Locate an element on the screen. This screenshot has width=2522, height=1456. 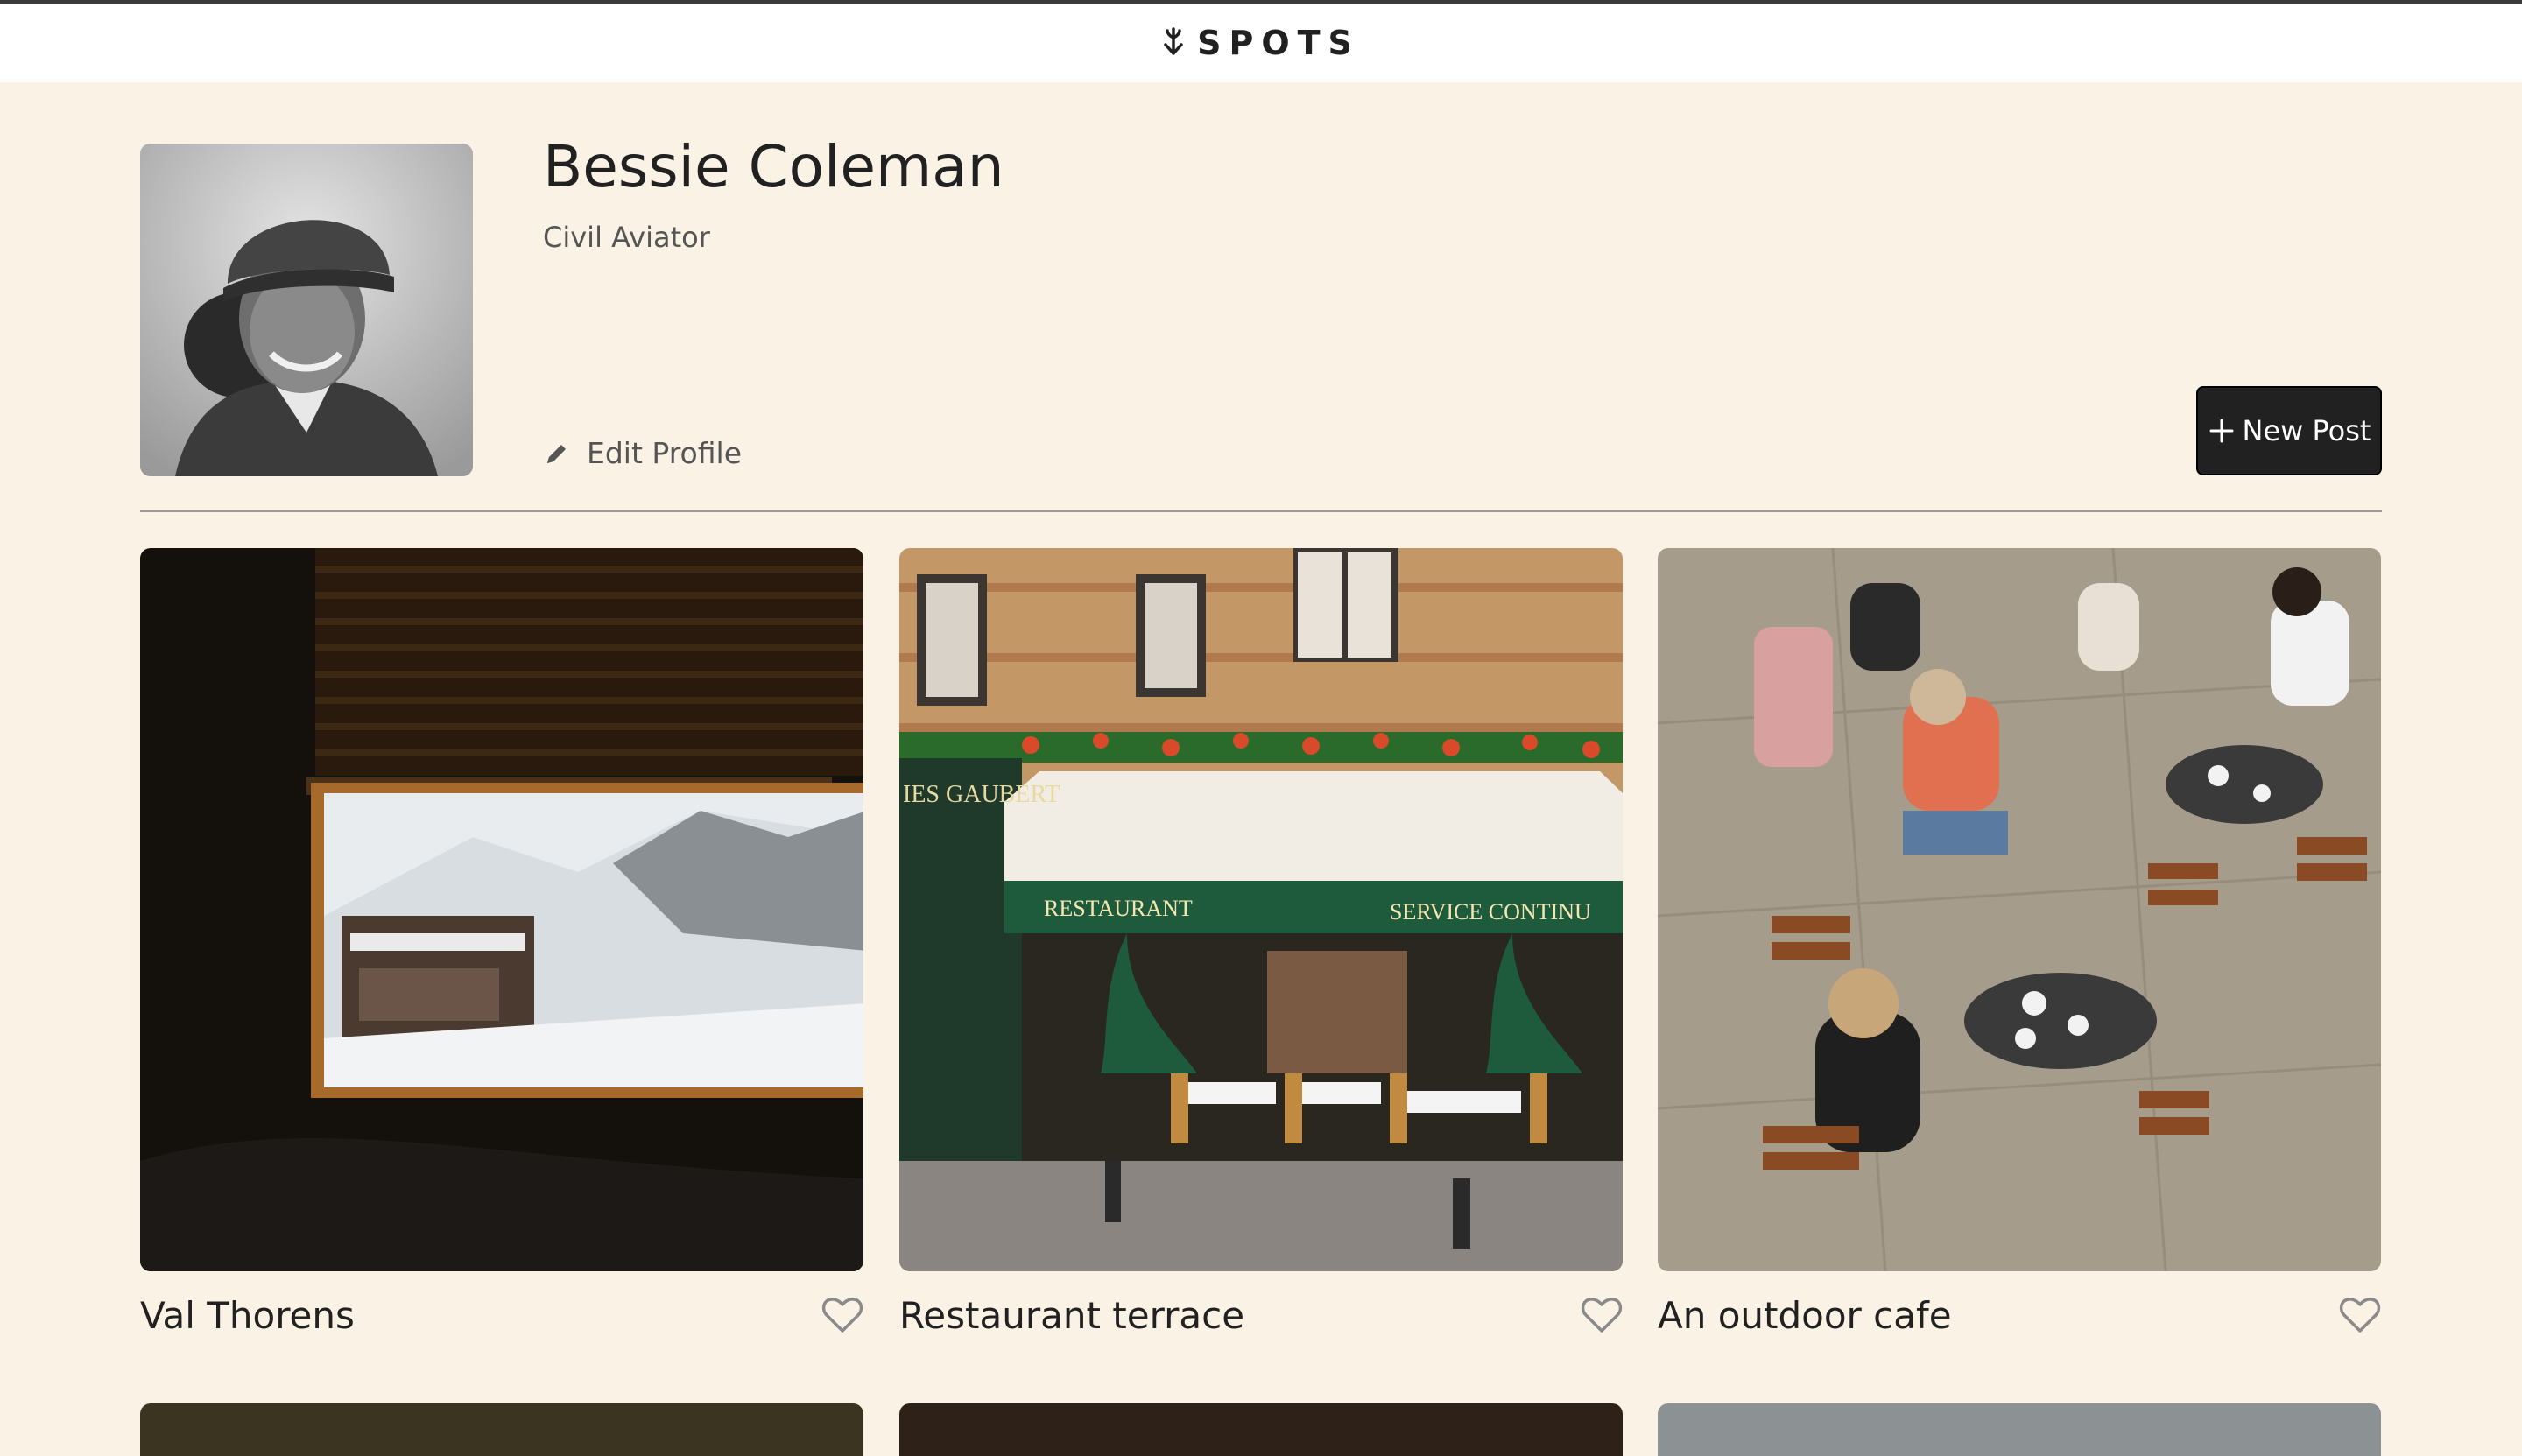
logo: SPOTS is located at coordinates (1261, 43).